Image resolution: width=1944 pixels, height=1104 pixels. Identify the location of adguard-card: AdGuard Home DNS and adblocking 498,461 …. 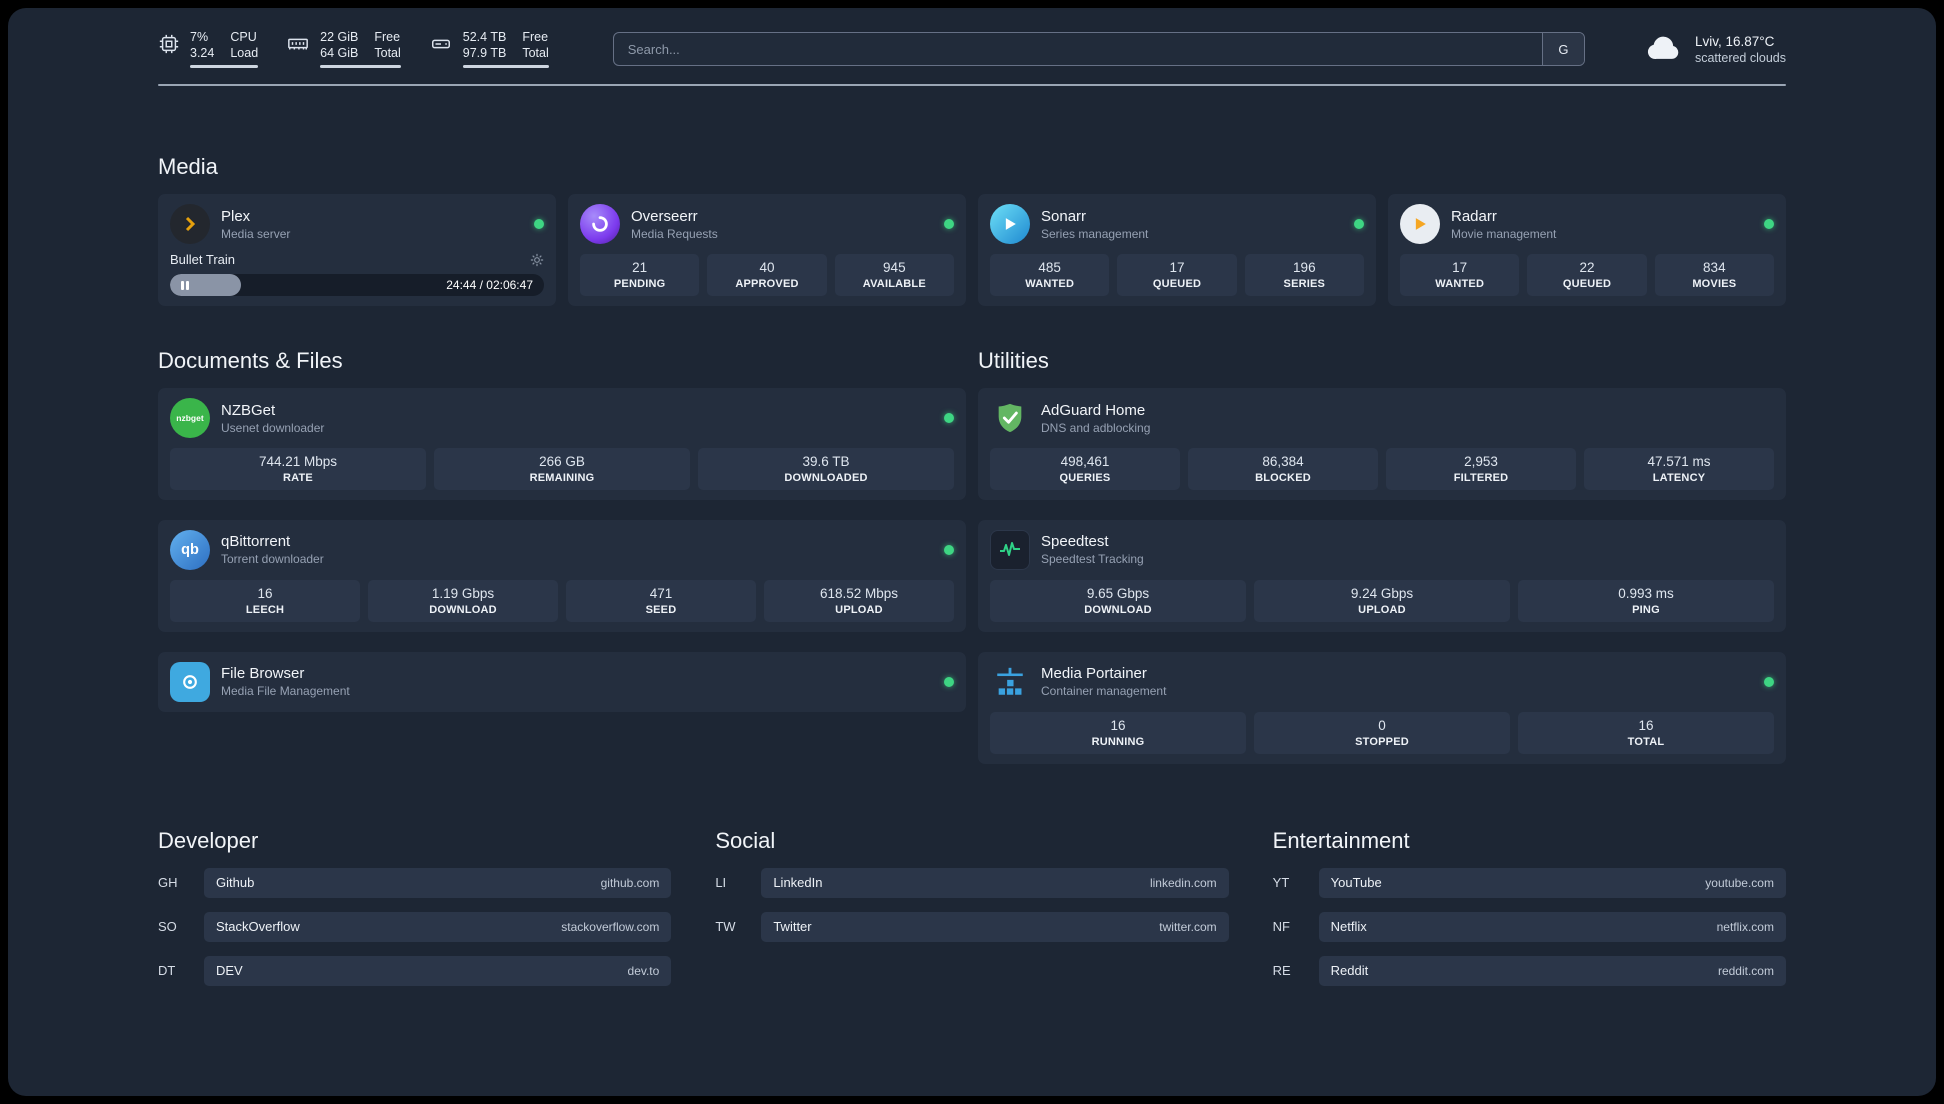
(1382, 444).